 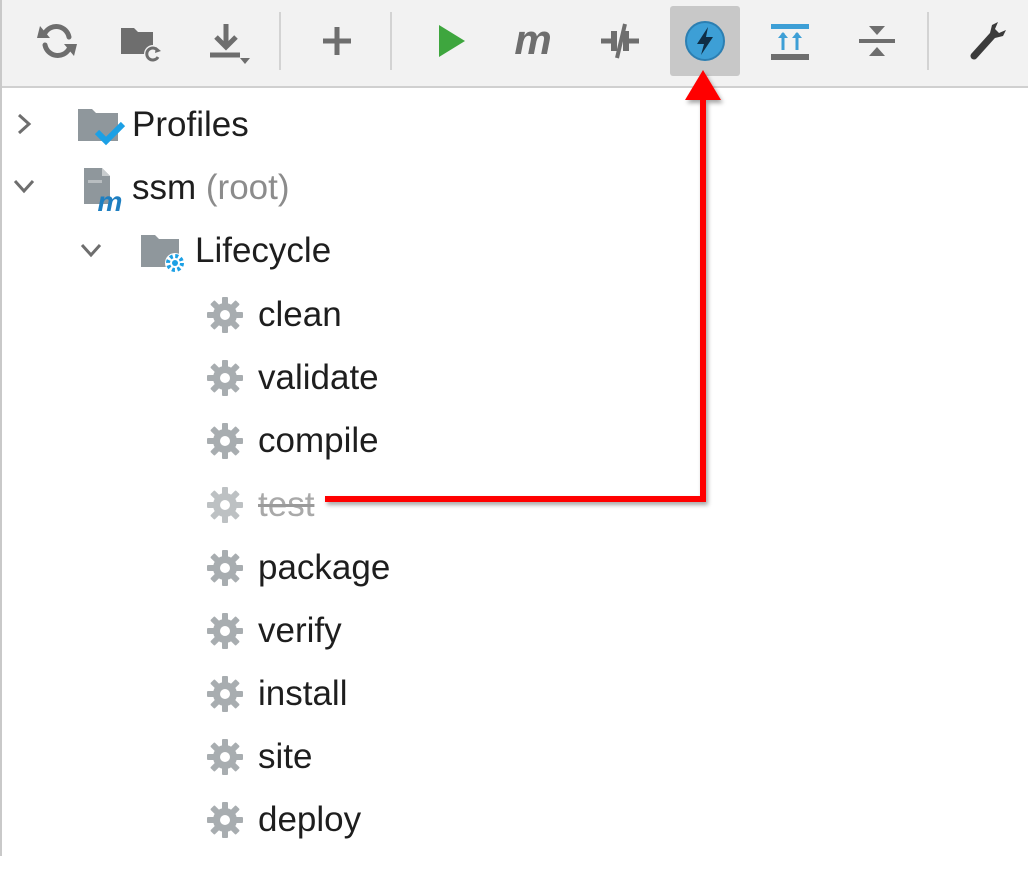 I want to click on add-project-button, so click(x=337, y=41).